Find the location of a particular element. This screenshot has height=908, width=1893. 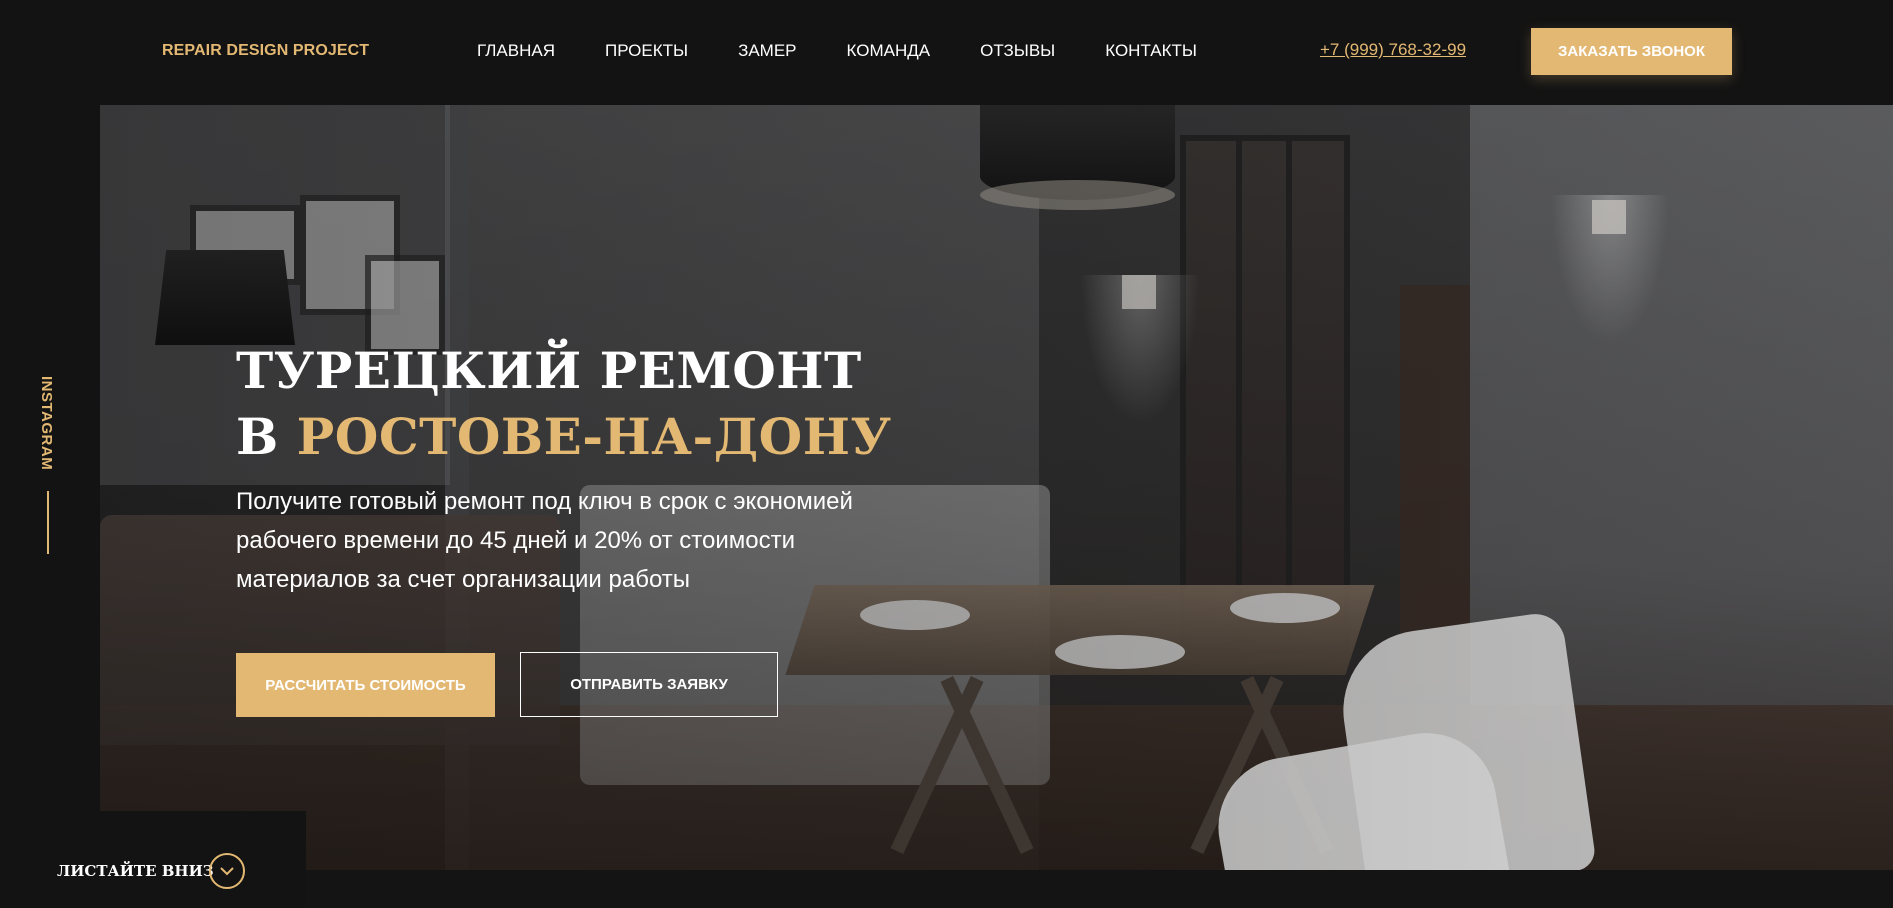

nav-item-contacts: КОНТАКТЫ is located at coordinates (1151, 51).